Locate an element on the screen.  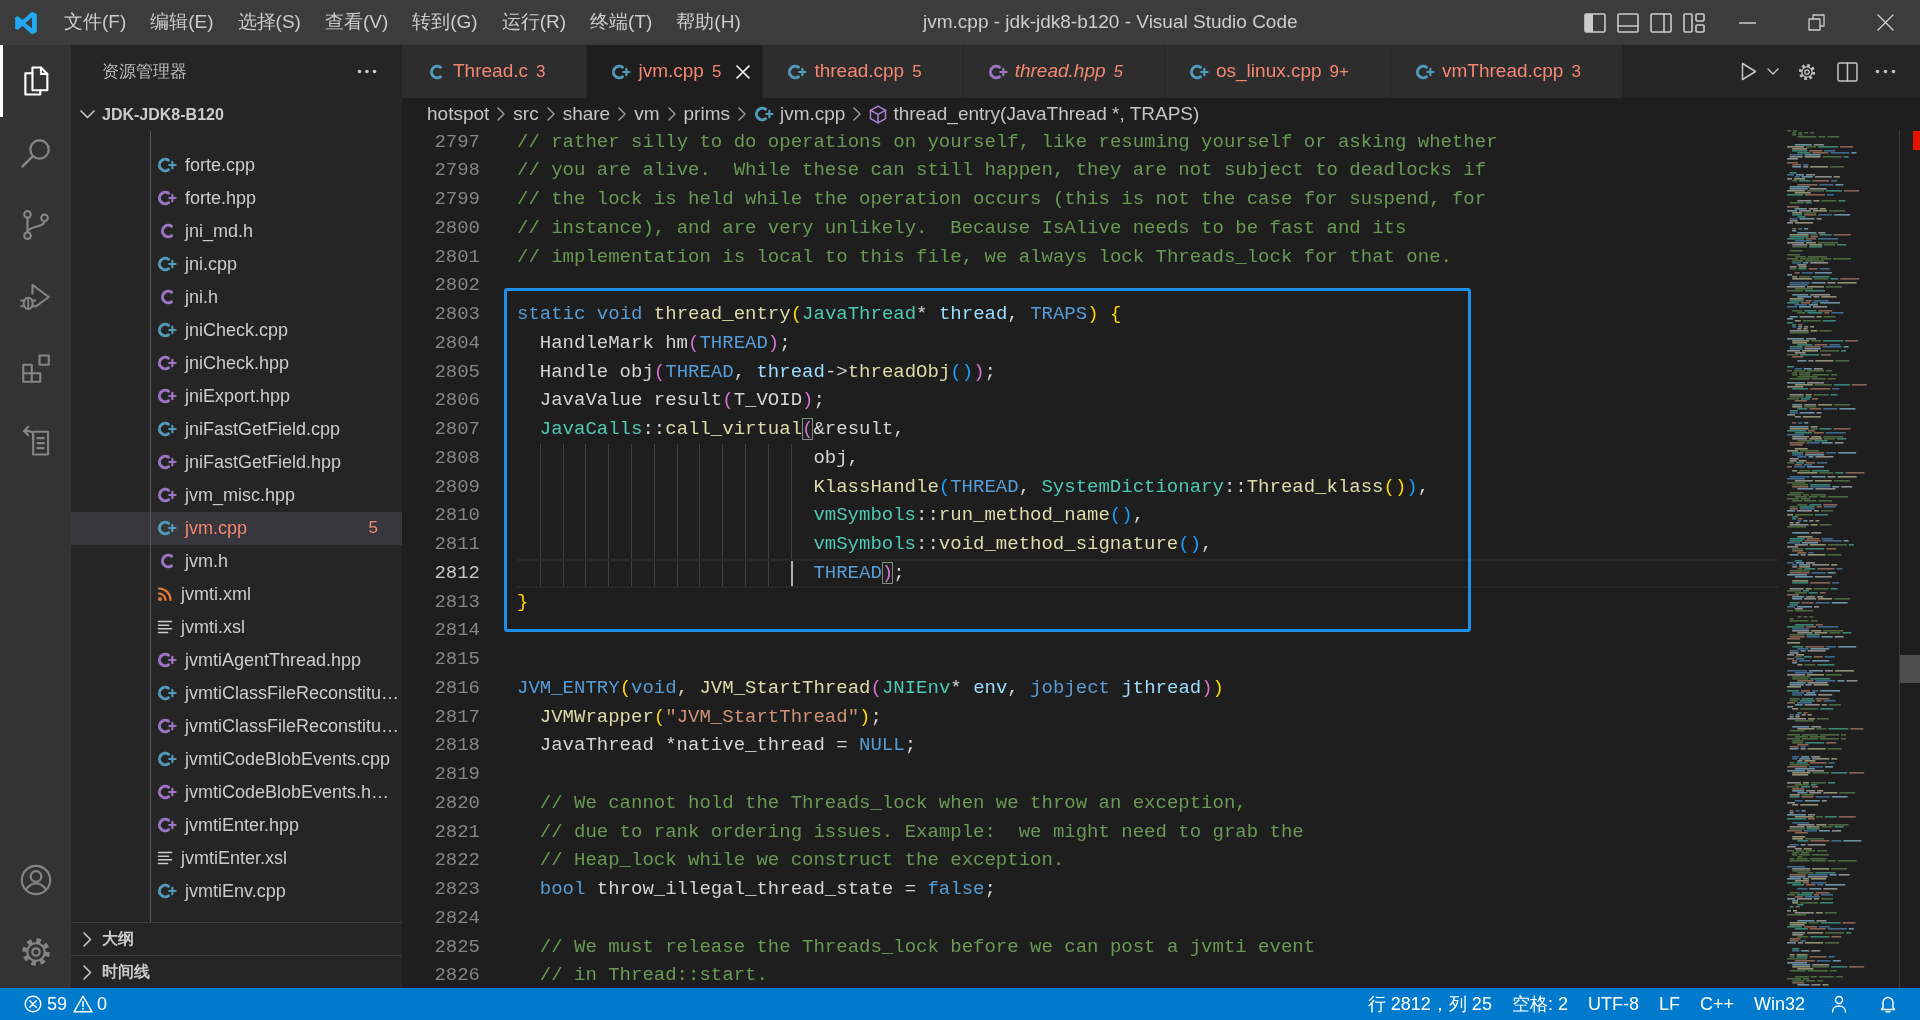
file-item: jniCheck.hpp is located at coordinates (223, 363).